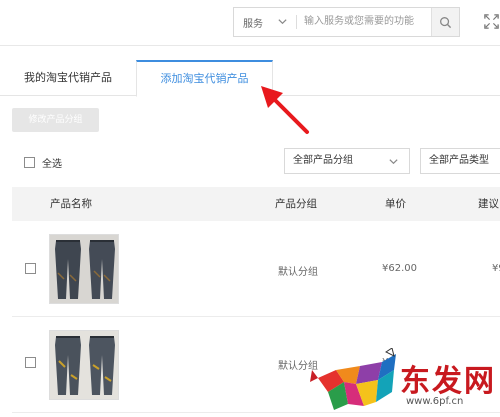  Describe the element at coordinates (296, 204) in the screenshot. I see `column-product-group: 产品分组` at that location.